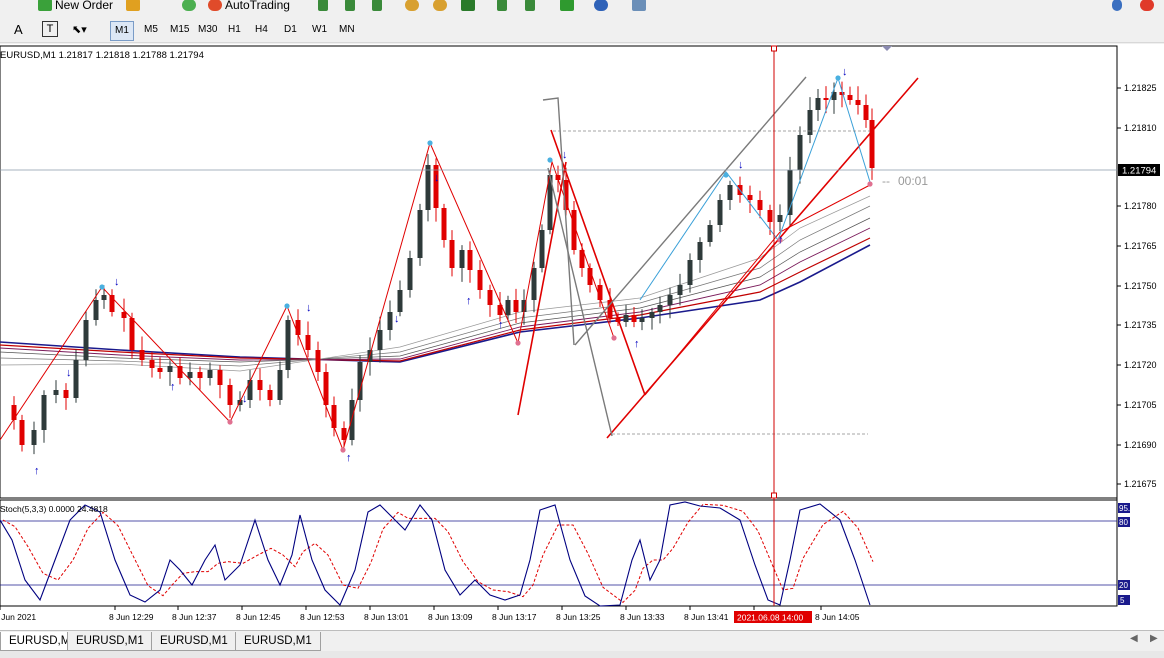  I want to click on line-chart-icon, so click(377, 6).